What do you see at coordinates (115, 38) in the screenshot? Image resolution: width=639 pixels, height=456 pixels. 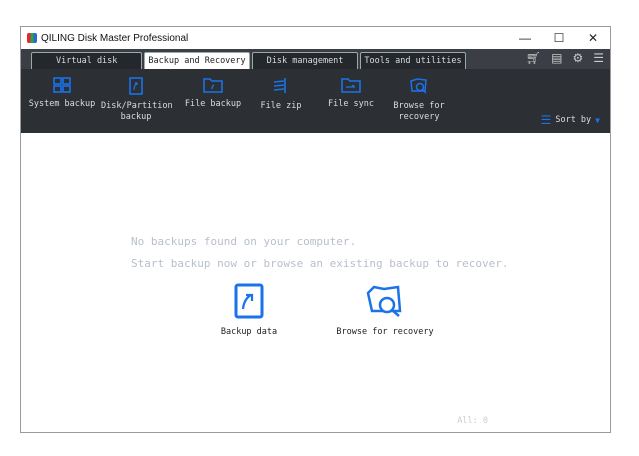 I see `window-title: QILING Disk Master Professional` at bounding box center [115, 38].